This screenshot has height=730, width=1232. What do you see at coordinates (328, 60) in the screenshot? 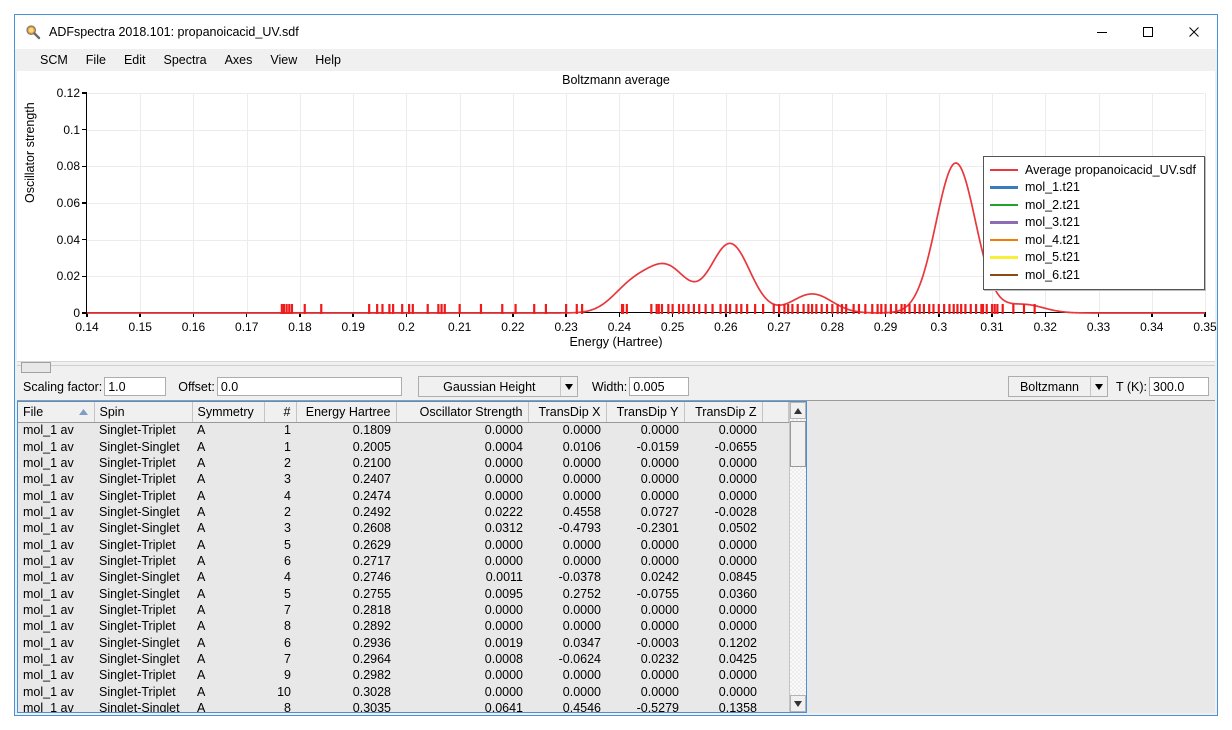
I see `menu-item-help: Help` at bounding box center [328, 60].